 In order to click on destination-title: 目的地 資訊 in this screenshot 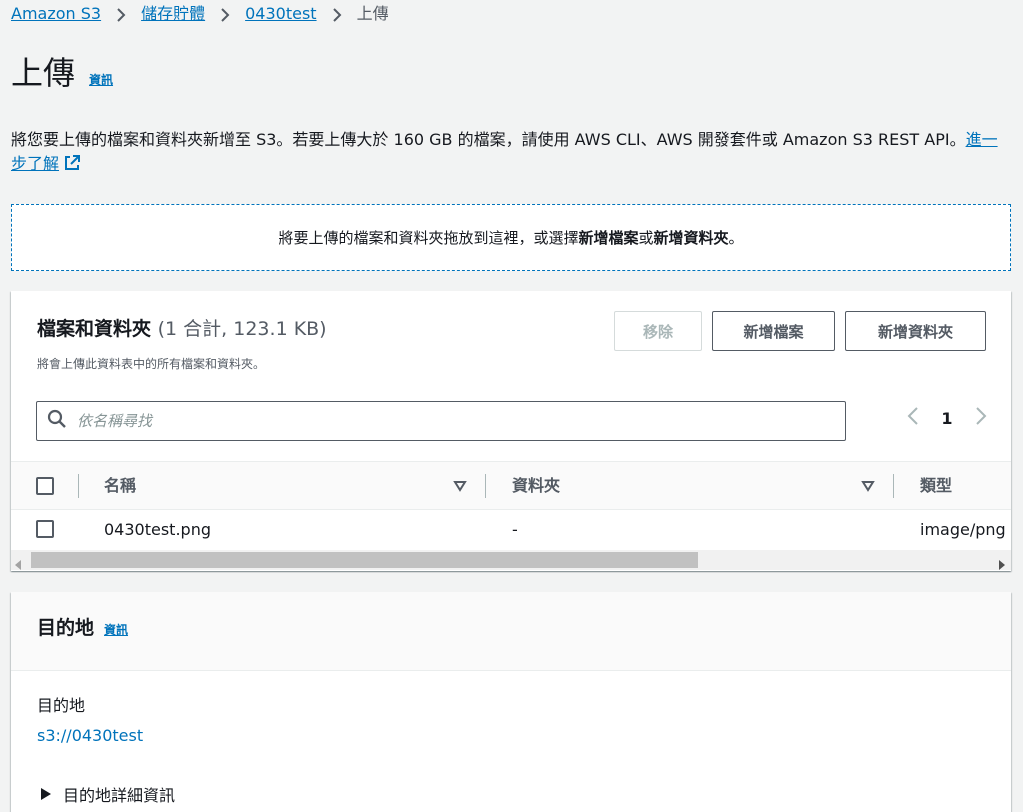, I will do `click(82, 629)`.